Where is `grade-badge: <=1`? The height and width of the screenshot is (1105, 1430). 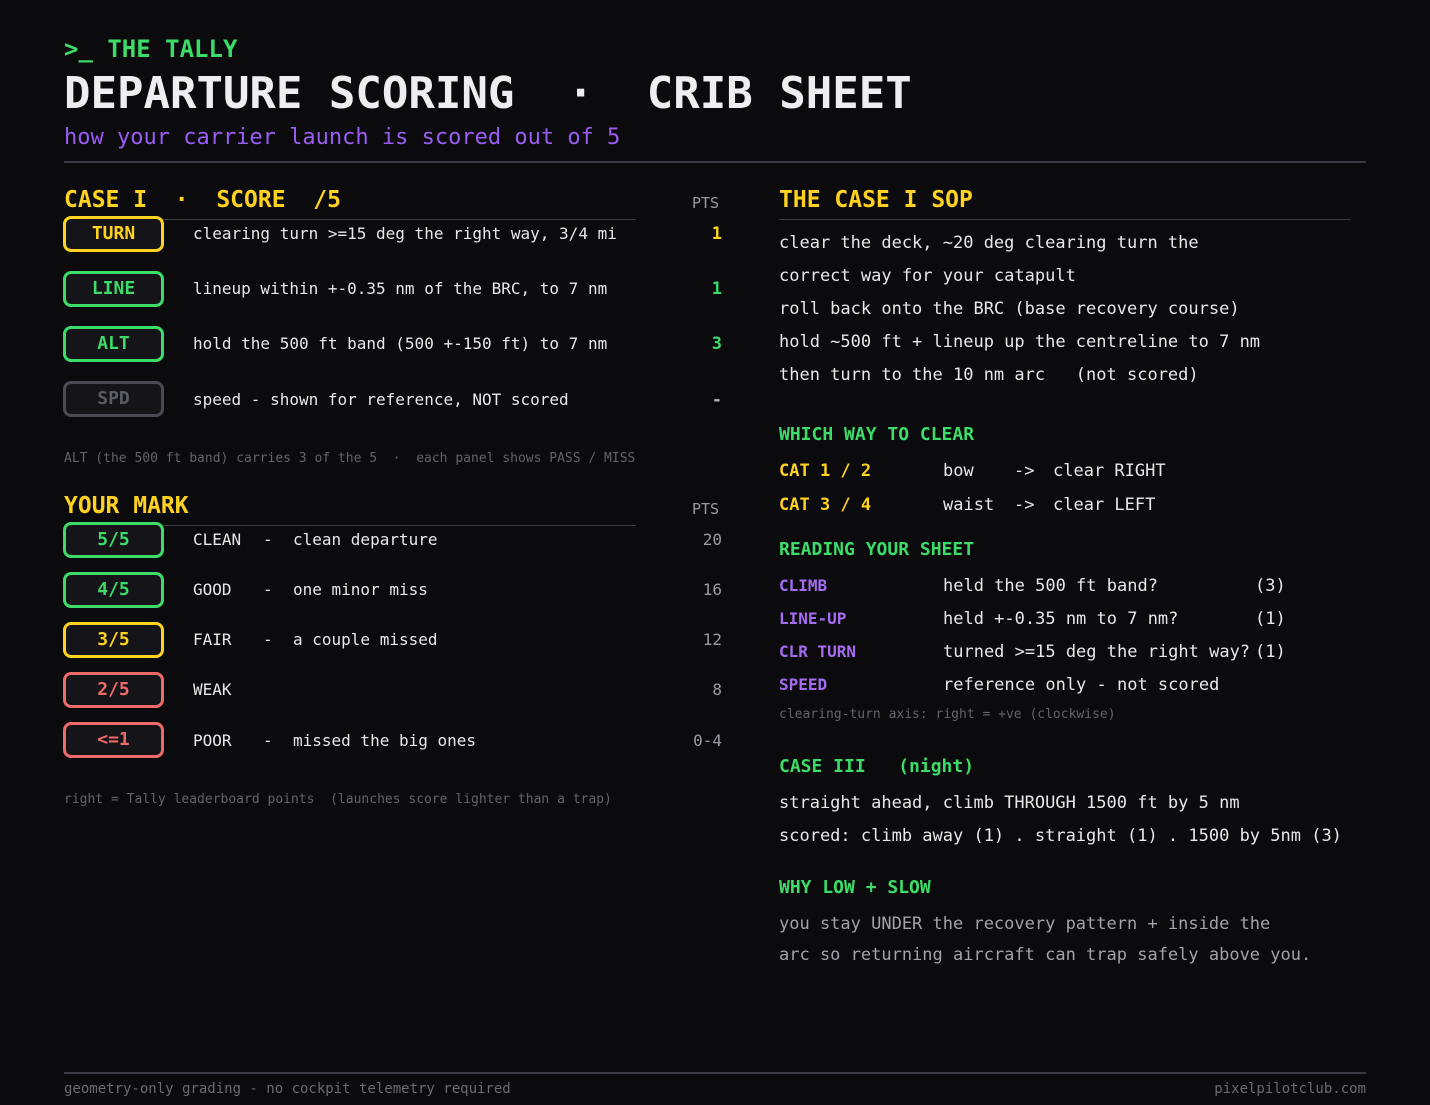
grade-badge: <=1 is located at coordinates (113, 740).